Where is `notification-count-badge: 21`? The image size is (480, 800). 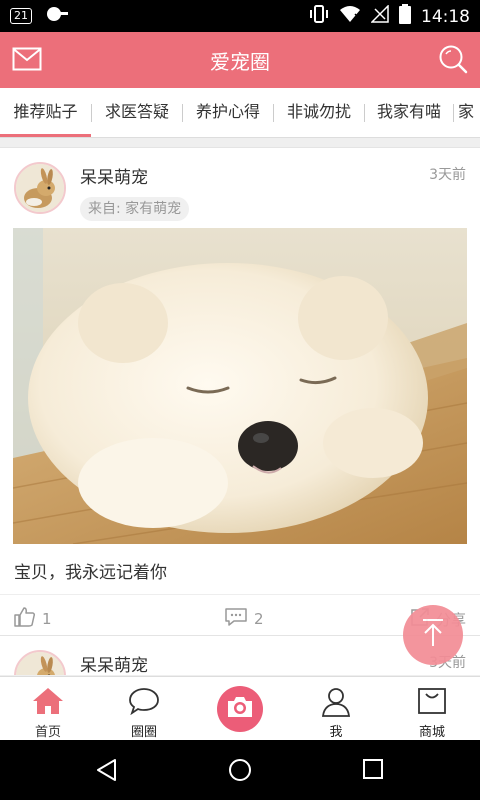
notification-count-badge: 21 is located at coordinates (21, 16).